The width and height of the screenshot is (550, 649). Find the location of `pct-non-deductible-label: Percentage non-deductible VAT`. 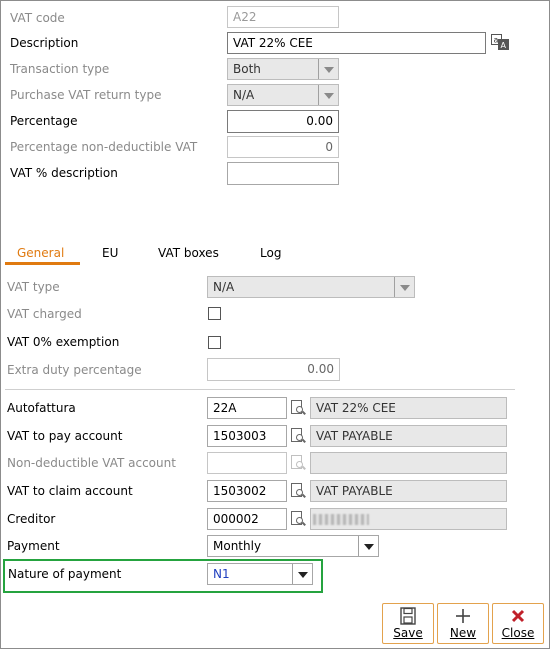

pct-non-deductible-label: Percentage non-deductible VAT is located at coordinates (104, 147).